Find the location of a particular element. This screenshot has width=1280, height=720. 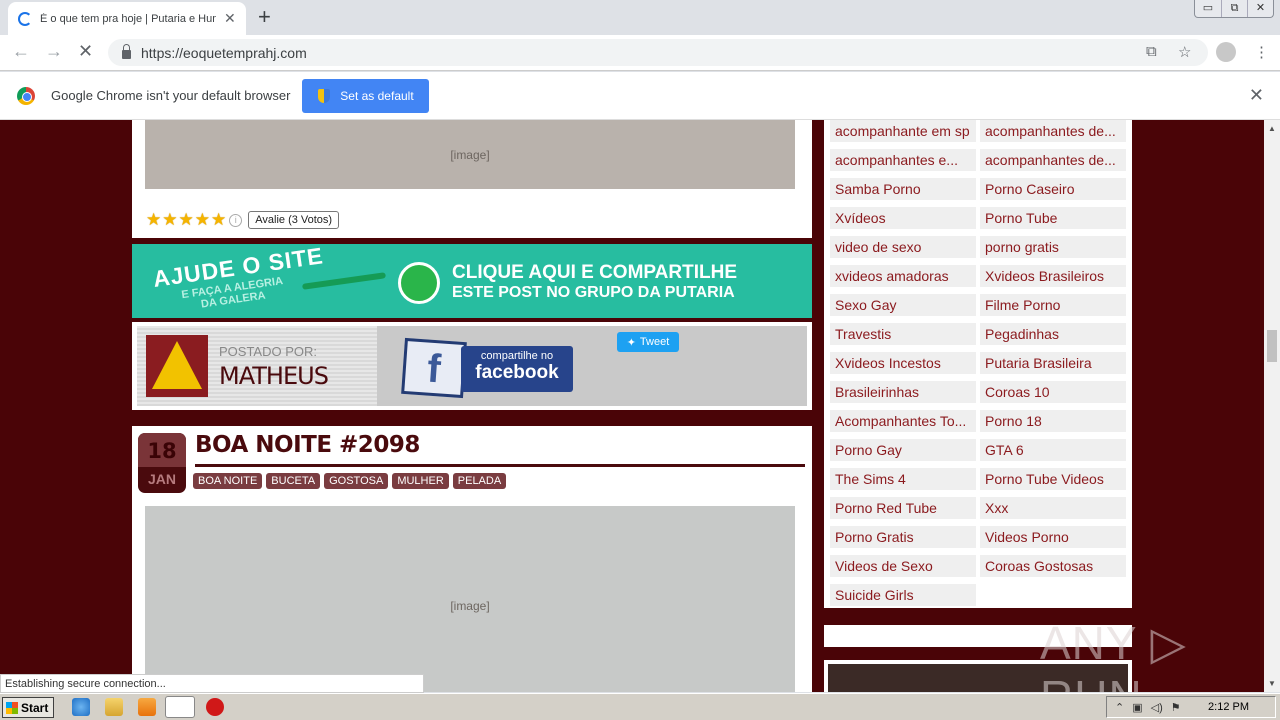

network-icon: ▣ is located at coordinates (1137, 707).